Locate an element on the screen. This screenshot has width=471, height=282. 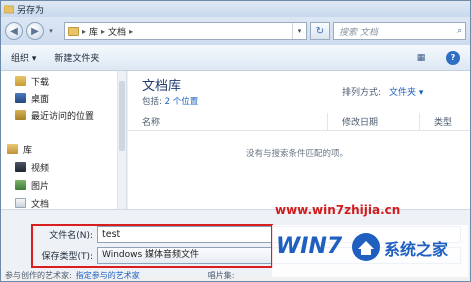
nav-item-downloads: 下载 is located at coordinates (32, 81).